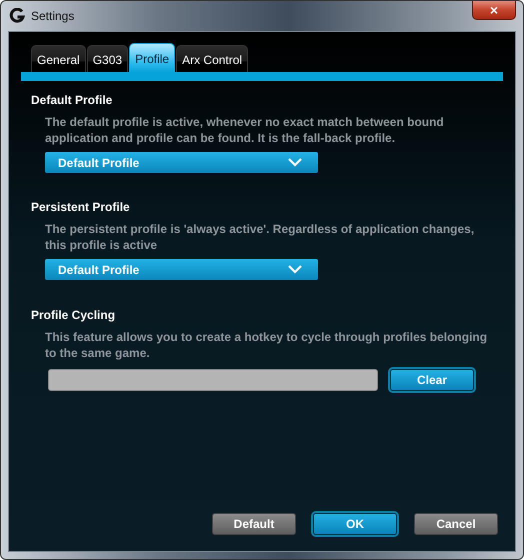 The height and width of the screenshot is (560, 524). What do you see at coordinates (152, 57) in the screenshot?
I see `tab: Profile` at bounding box center [152, 57].